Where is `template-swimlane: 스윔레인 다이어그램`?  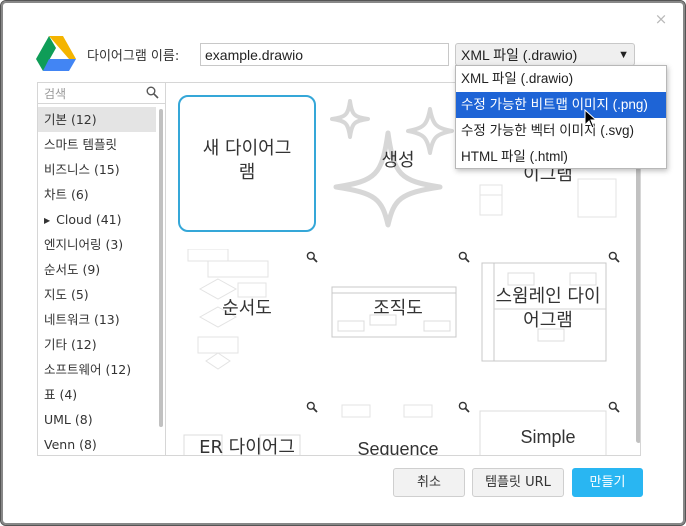
template-swimlane: 스윔레인 다이어그램 is located at coordinates (549, 311).